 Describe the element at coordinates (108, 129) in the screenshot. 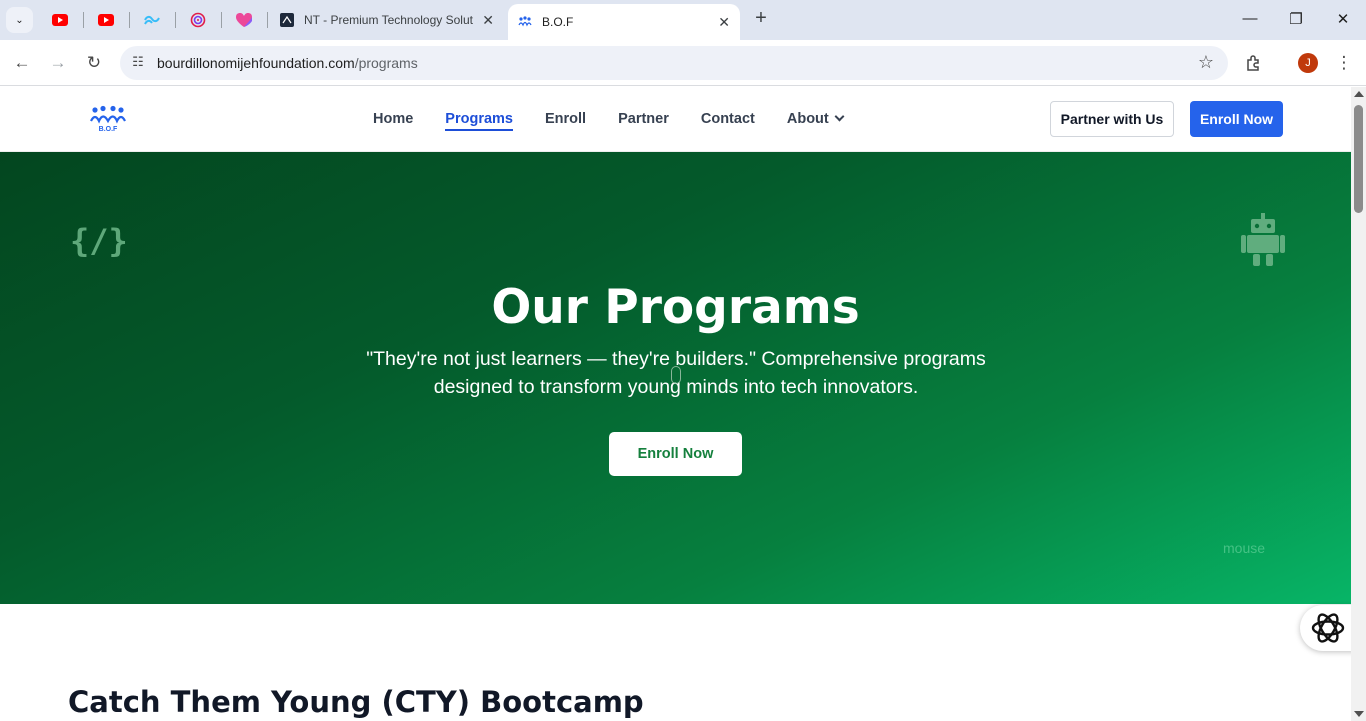

I see `svg-text: B.O.F` at that location.